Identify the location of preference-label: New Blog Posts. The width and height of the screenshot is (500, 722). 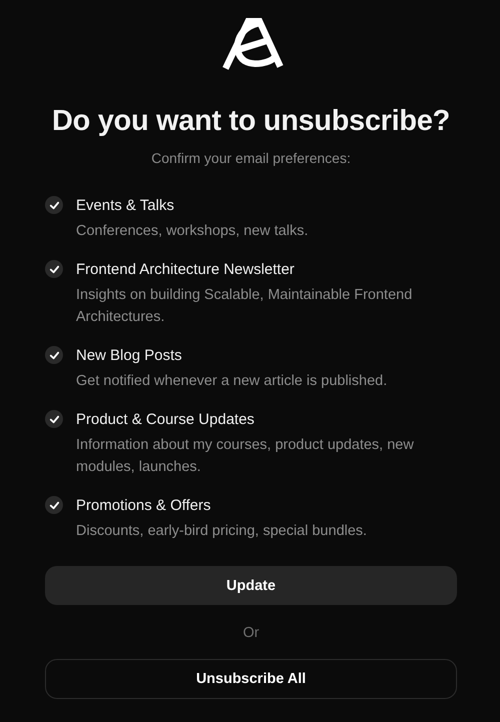
(129, 356).